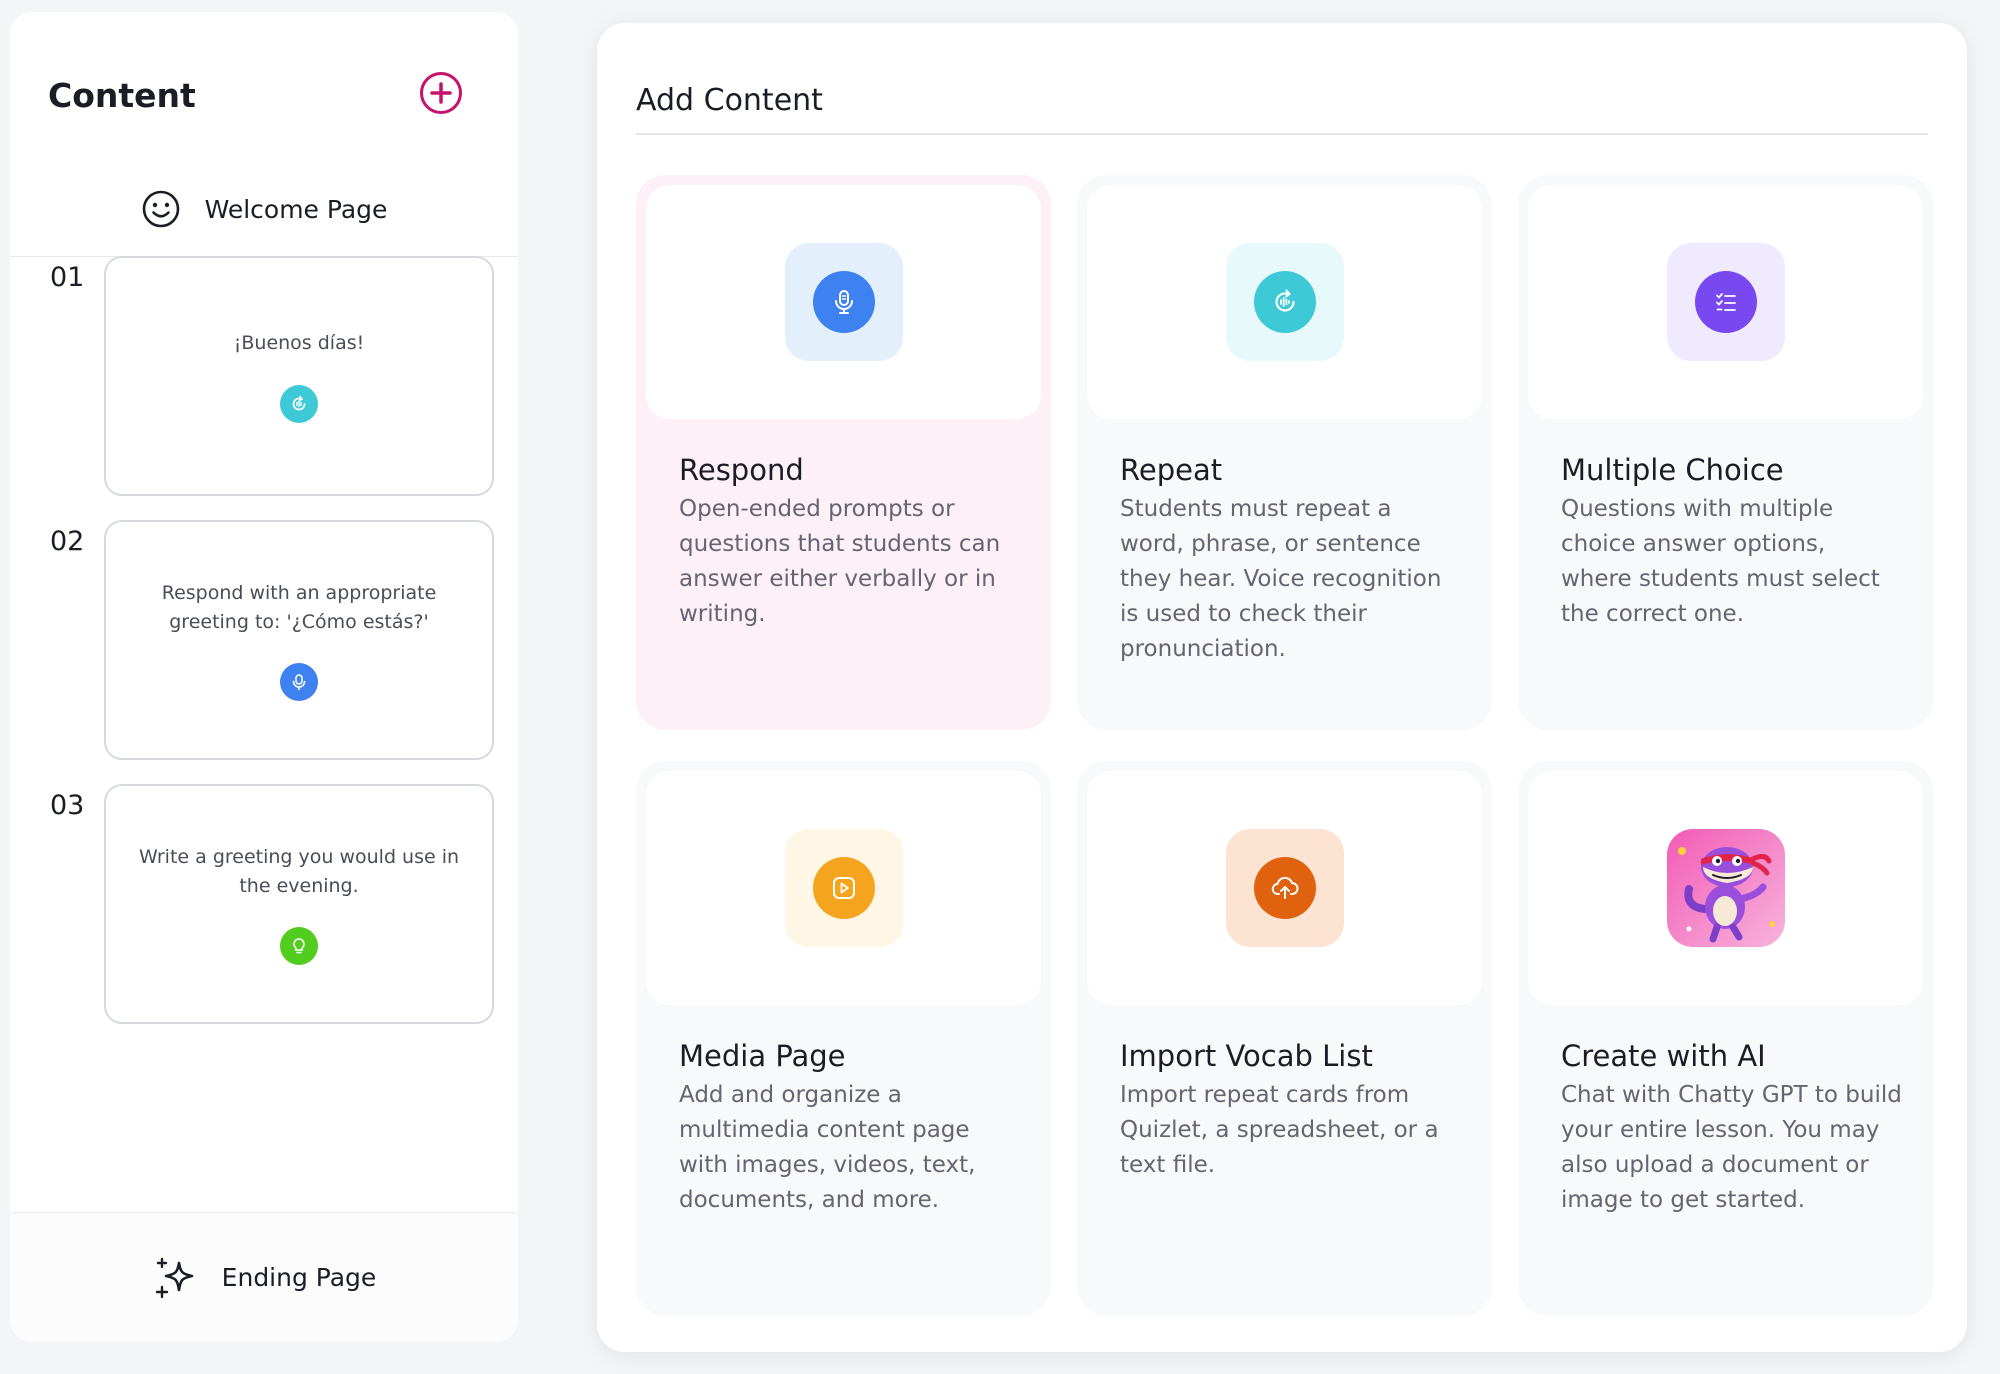  What do you see at coordinates (299, 946) in the screenshot?
I see `lightbulb-icon` at bounding box center [299, 946].